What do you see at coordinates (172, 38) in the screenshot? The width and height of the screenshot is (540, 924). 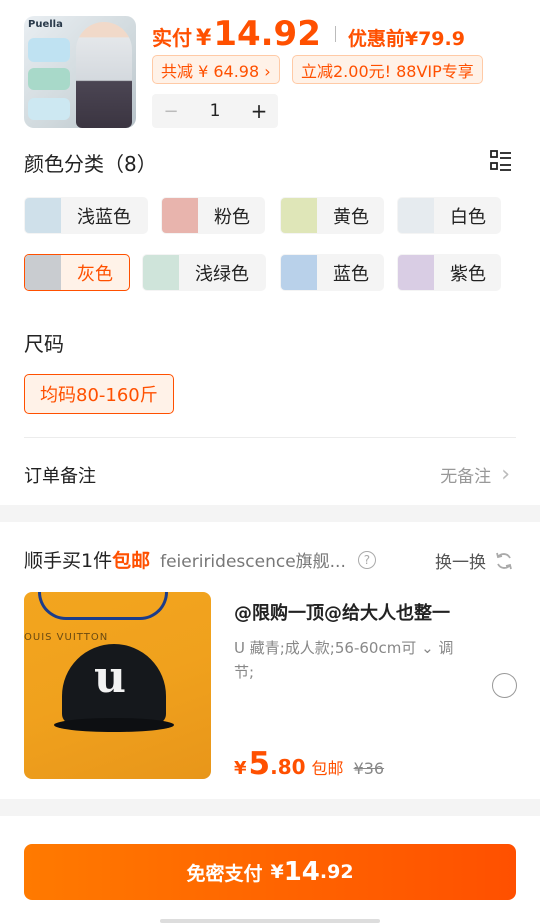 I see `price-label: 实付` at bounding box center [172, 38].